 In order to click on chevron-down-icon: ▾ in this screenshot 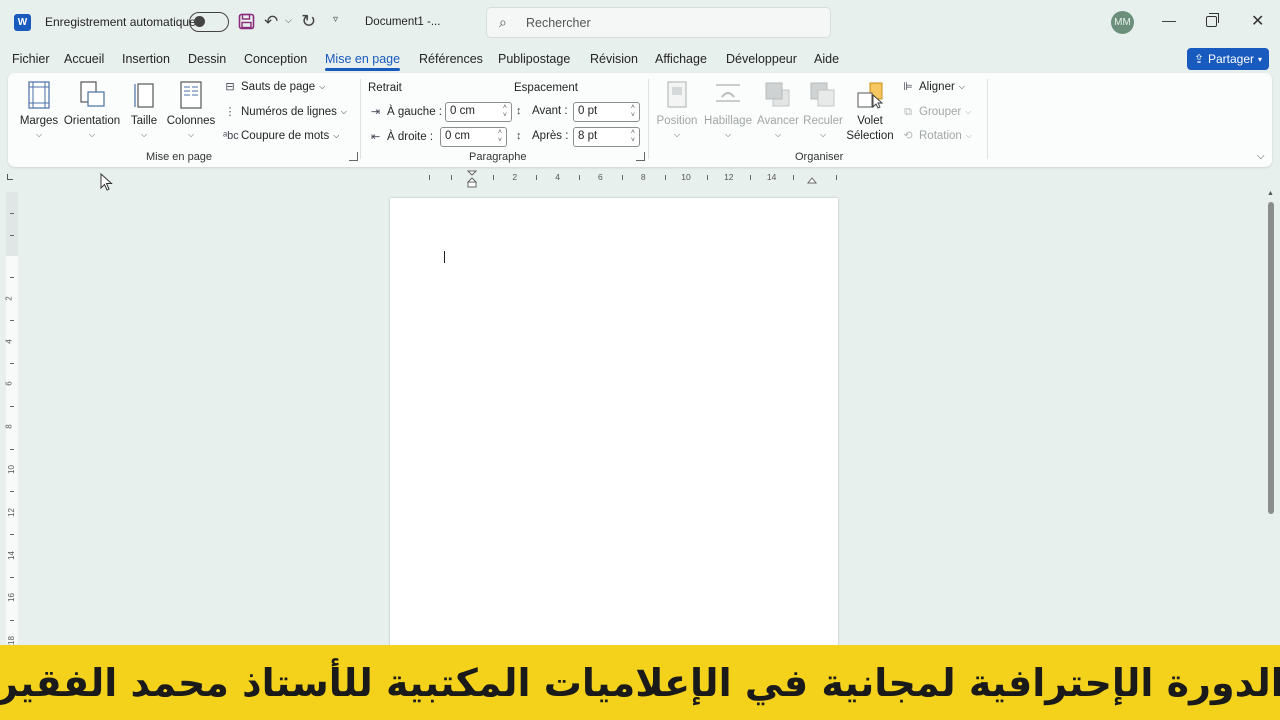, I will do `click(1260, 59)`.